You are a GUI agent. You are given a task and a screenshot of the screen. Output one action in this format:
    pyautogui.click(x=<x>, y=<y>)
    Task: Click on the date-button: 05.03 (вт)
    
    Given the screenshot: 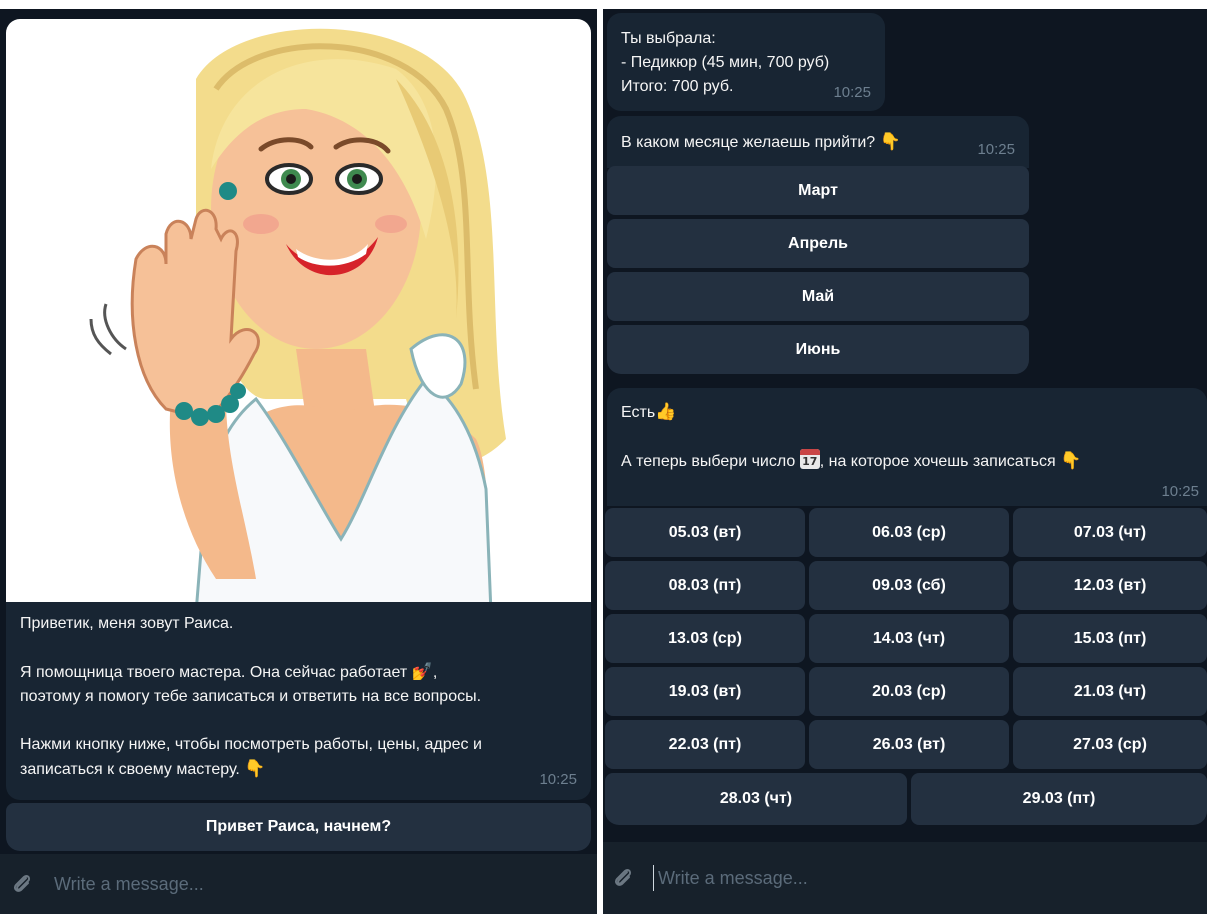 What is the action you would take?
    pyautogui.click(x=705, y=532)
    